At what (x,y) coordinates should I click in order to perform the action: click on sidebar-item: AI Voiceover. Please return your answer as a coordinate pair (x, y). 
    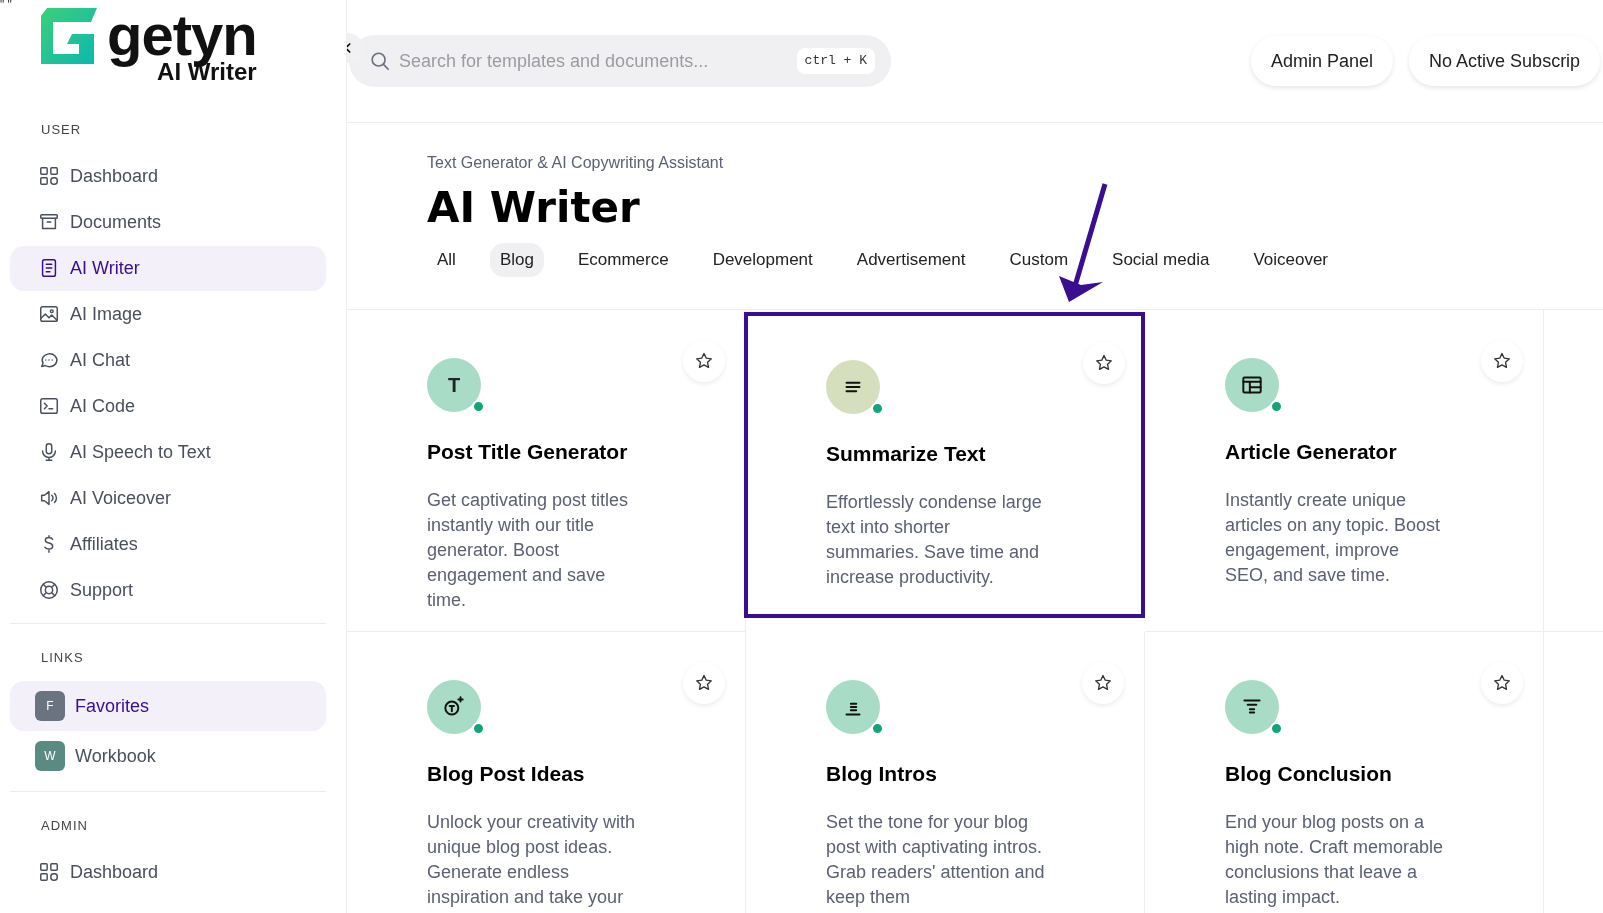
    Looking at the image, I should click on (168, 498).